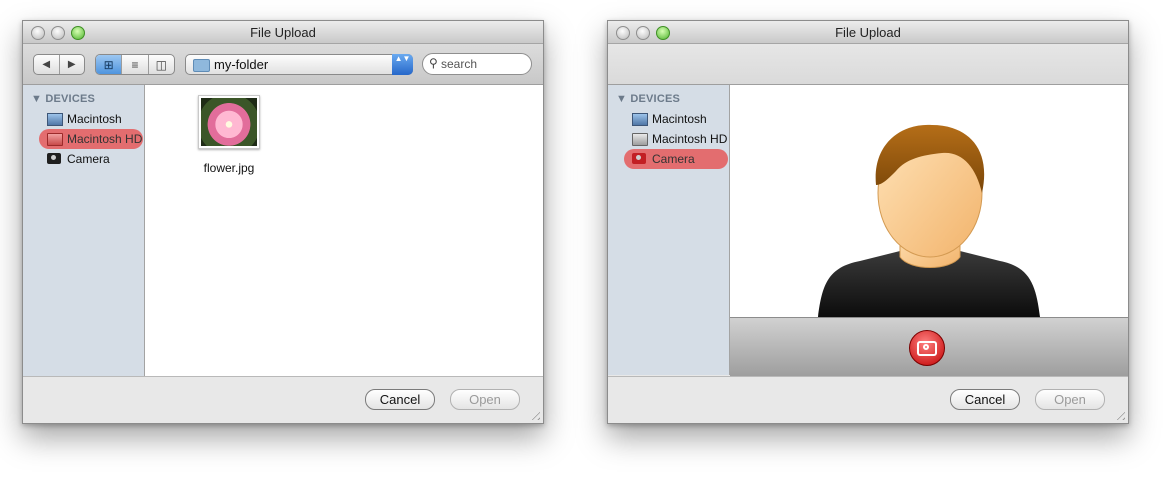 Image resolution: width=1173 pixels, height=484 pixels. I want to click on folder-popup: my-folder ▲▼, so click(299, 64).